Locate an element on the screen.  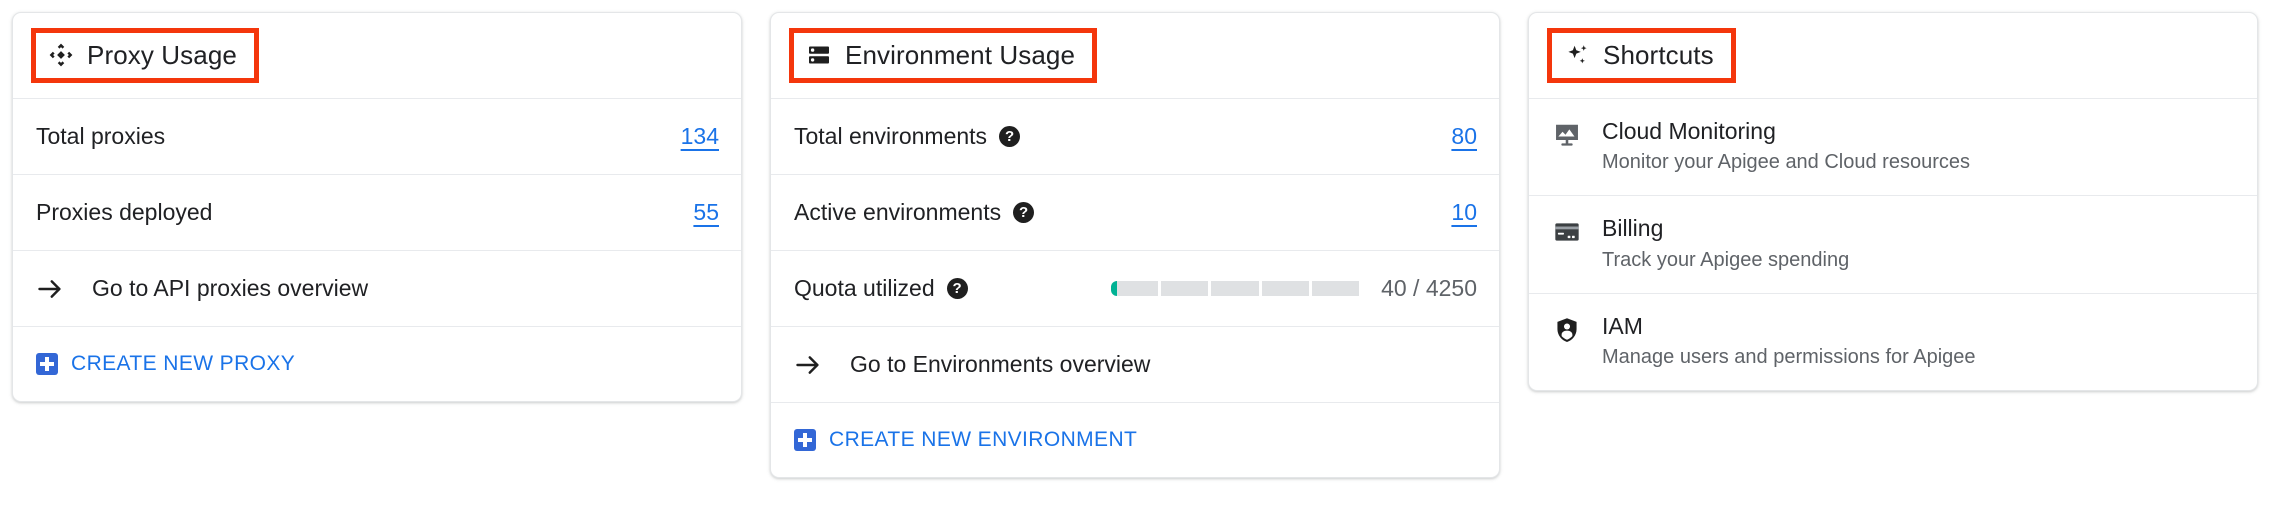
environment-usage-header: Environment Usage is located at coordinates (1135, 55).